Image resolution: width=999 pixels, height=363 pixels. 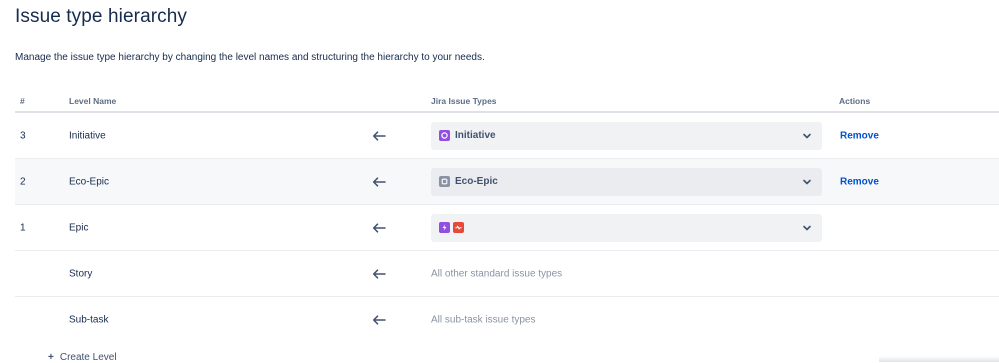 I want to click on level-name: Epic, so click(x=78, y=227).